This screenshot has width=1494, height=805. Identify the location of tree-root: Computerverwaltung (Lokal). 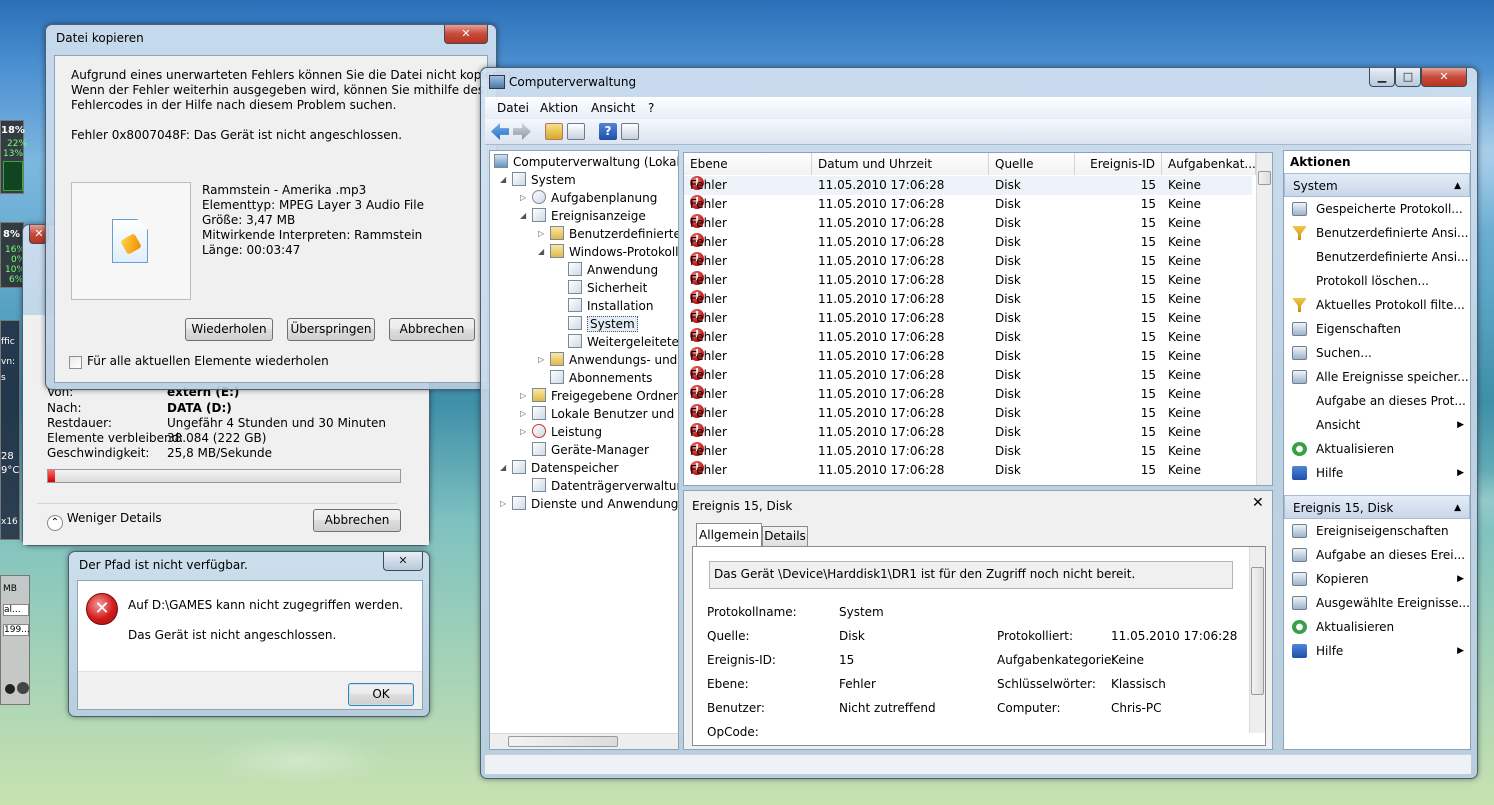
(586, 162).